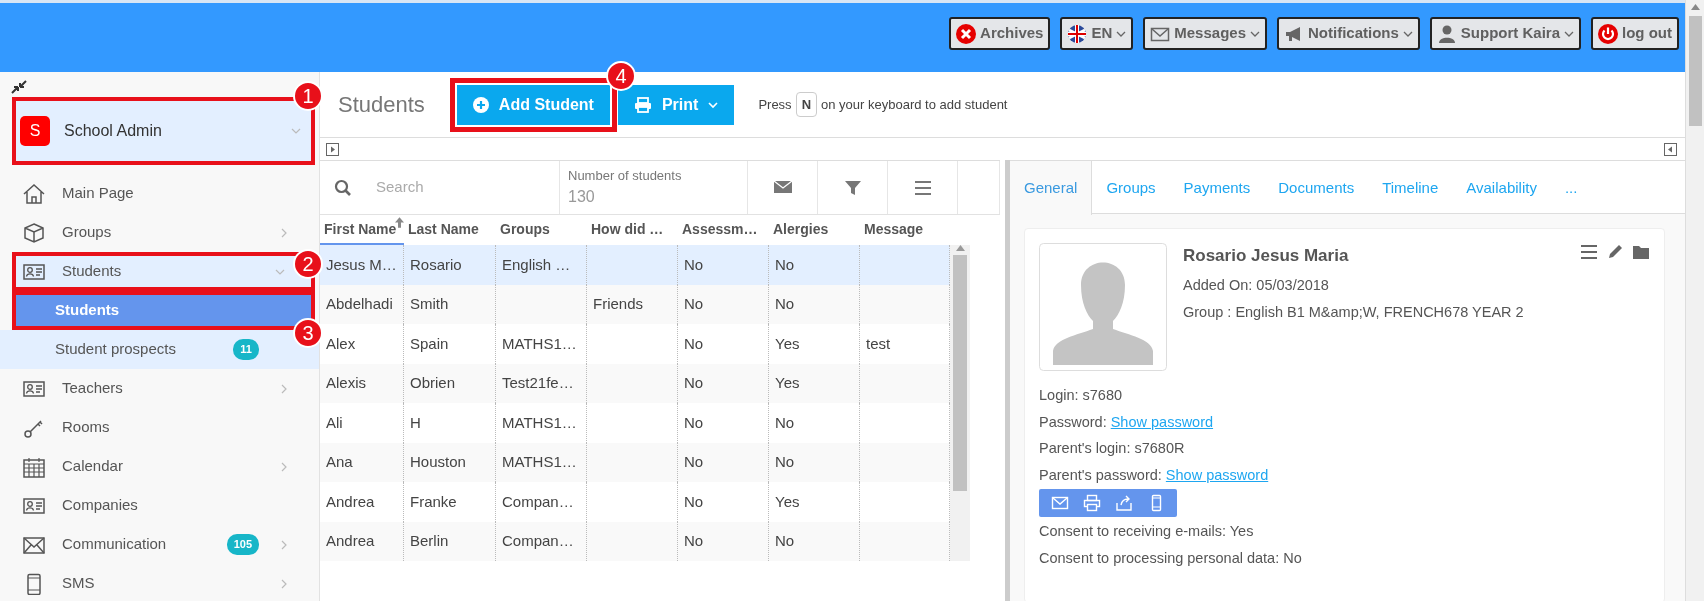  I want to click on count-badge: 105, so click(242, 544).